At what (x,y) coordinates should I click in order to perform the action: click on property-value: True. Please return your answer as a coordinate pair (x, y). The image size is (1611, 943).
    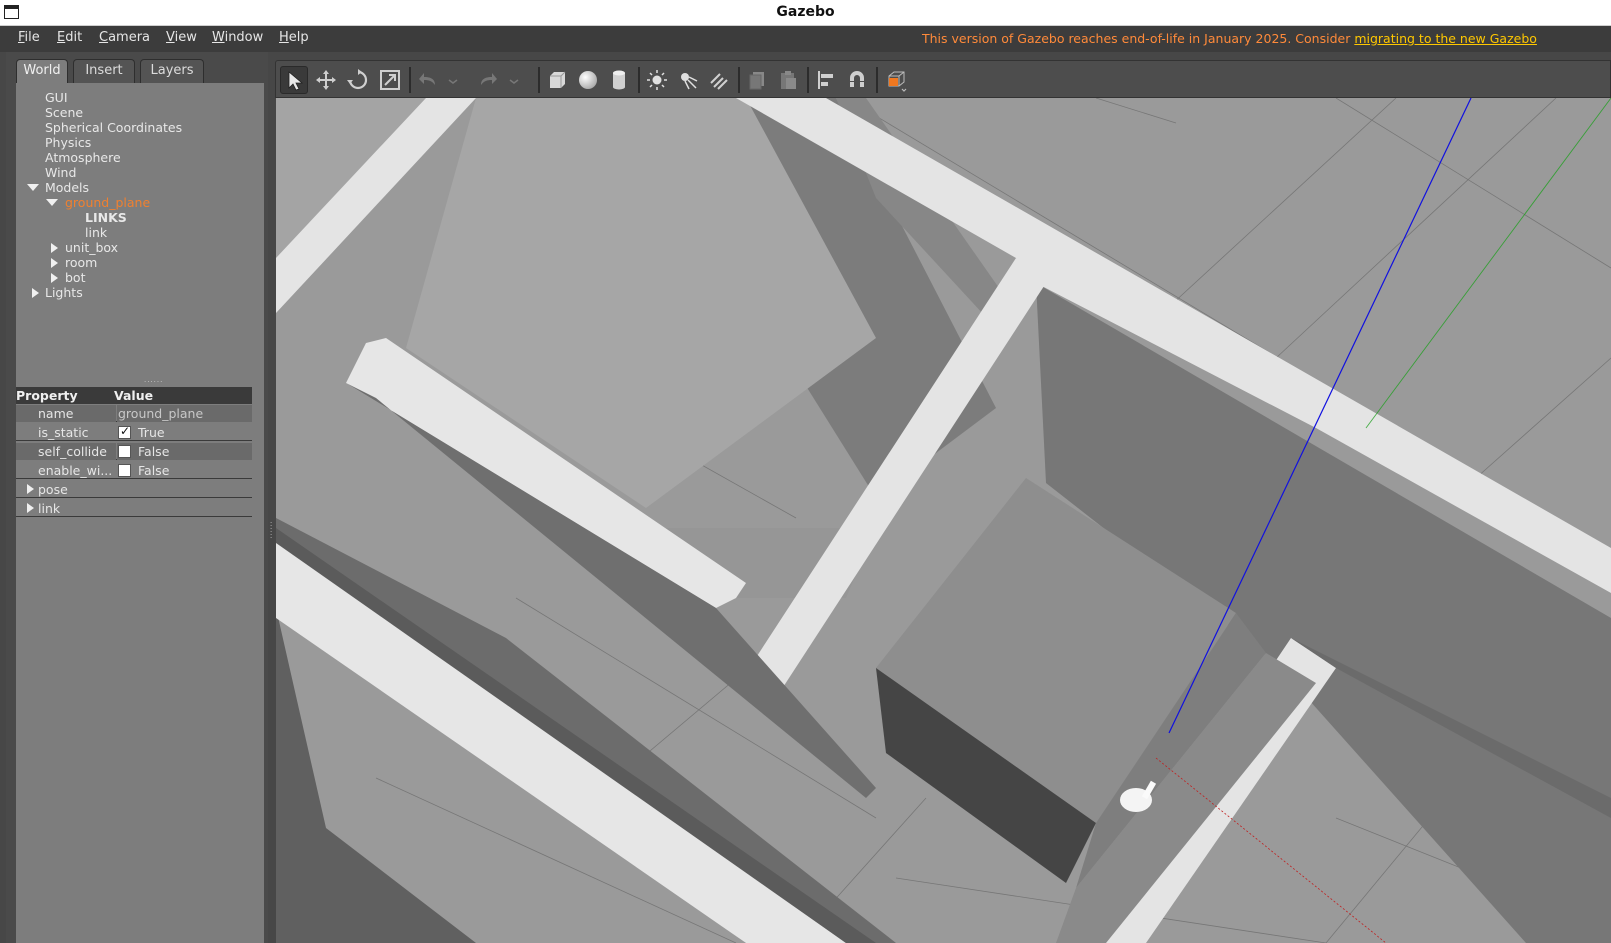
    Looking at the image, I should click on (151, 432).